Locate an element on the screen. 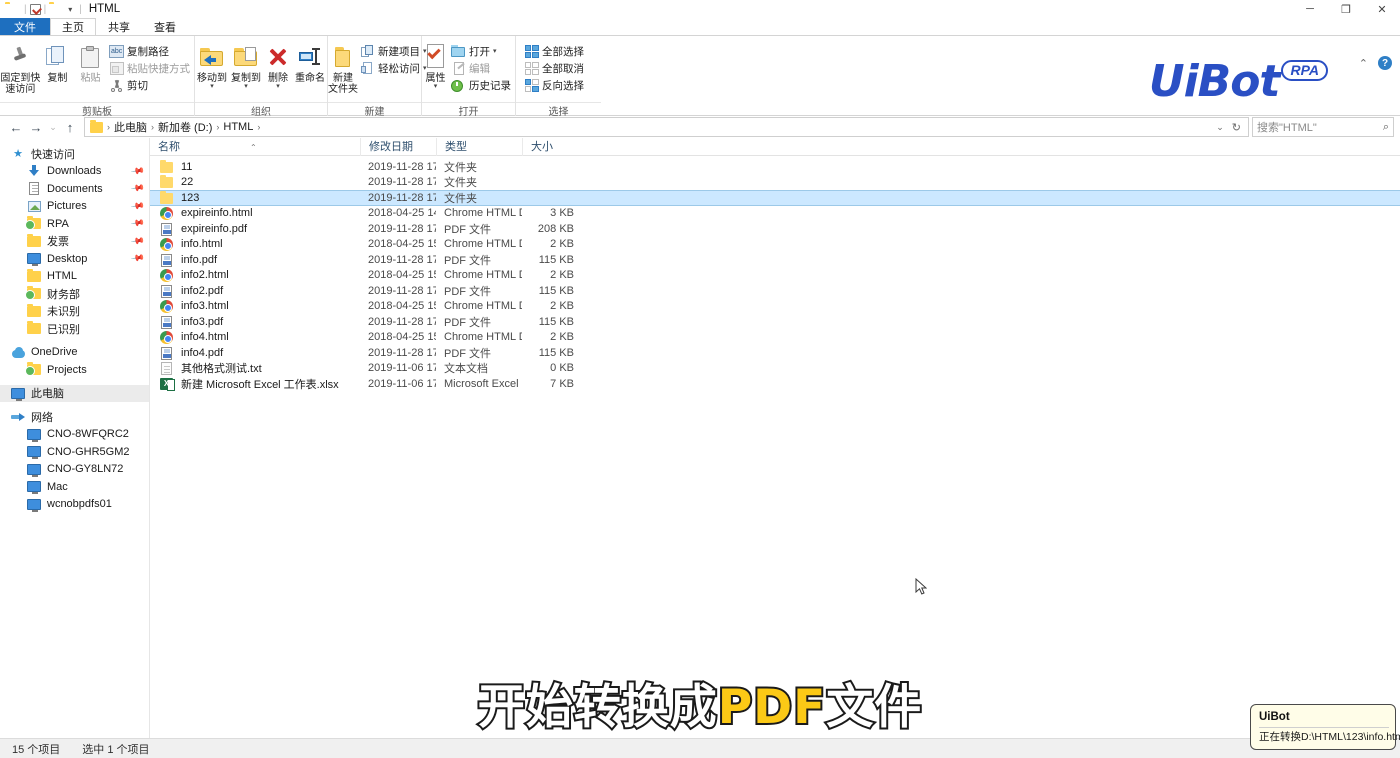  minimize-button: ─ is located at coordinates (1310, 9).